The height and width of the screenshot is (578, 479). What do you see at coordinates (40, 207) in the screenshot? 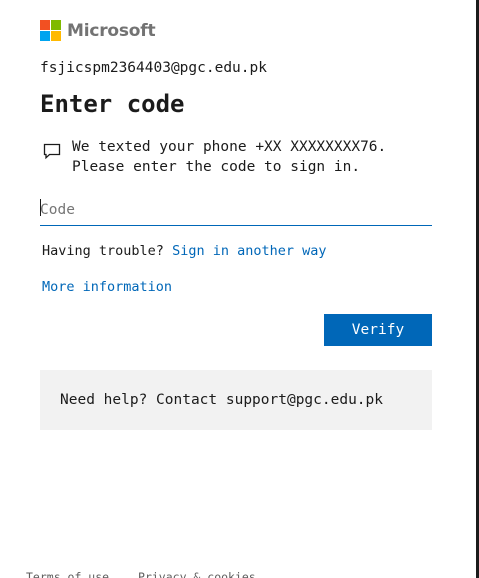
I see `text-caret` at bounding box center [40, 207].